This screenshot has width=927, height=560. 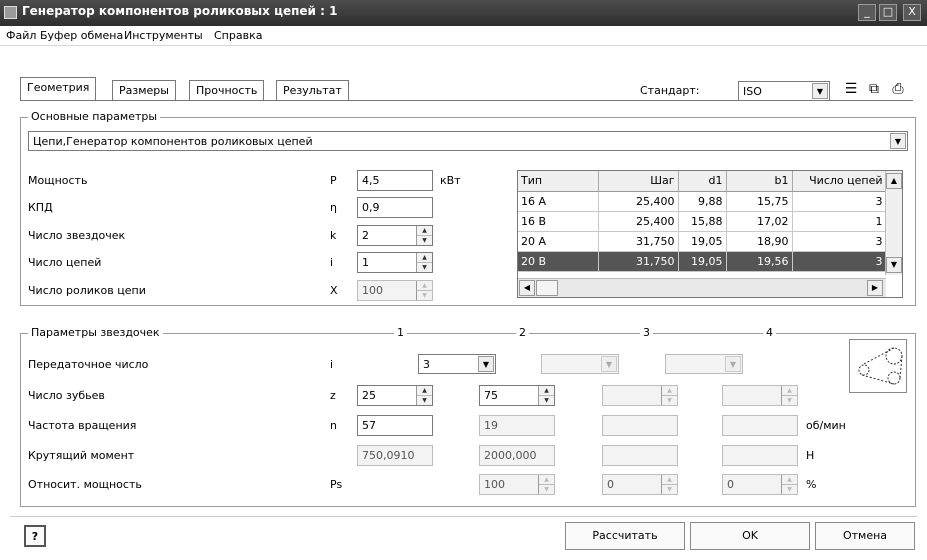 What do you see at coordinates (332, 262) in the screenshot?
I see `chain-count-symbol: i` at bounding box center [332, 262].